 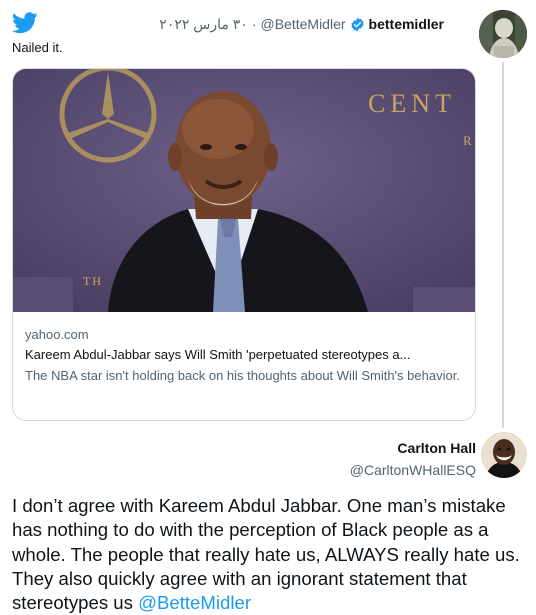 I want to click on quoted-tweet-header: ٣٠ مارس ٢٠٢٢ · @BetteMidler bettemidler, so click(x=301, y=24).